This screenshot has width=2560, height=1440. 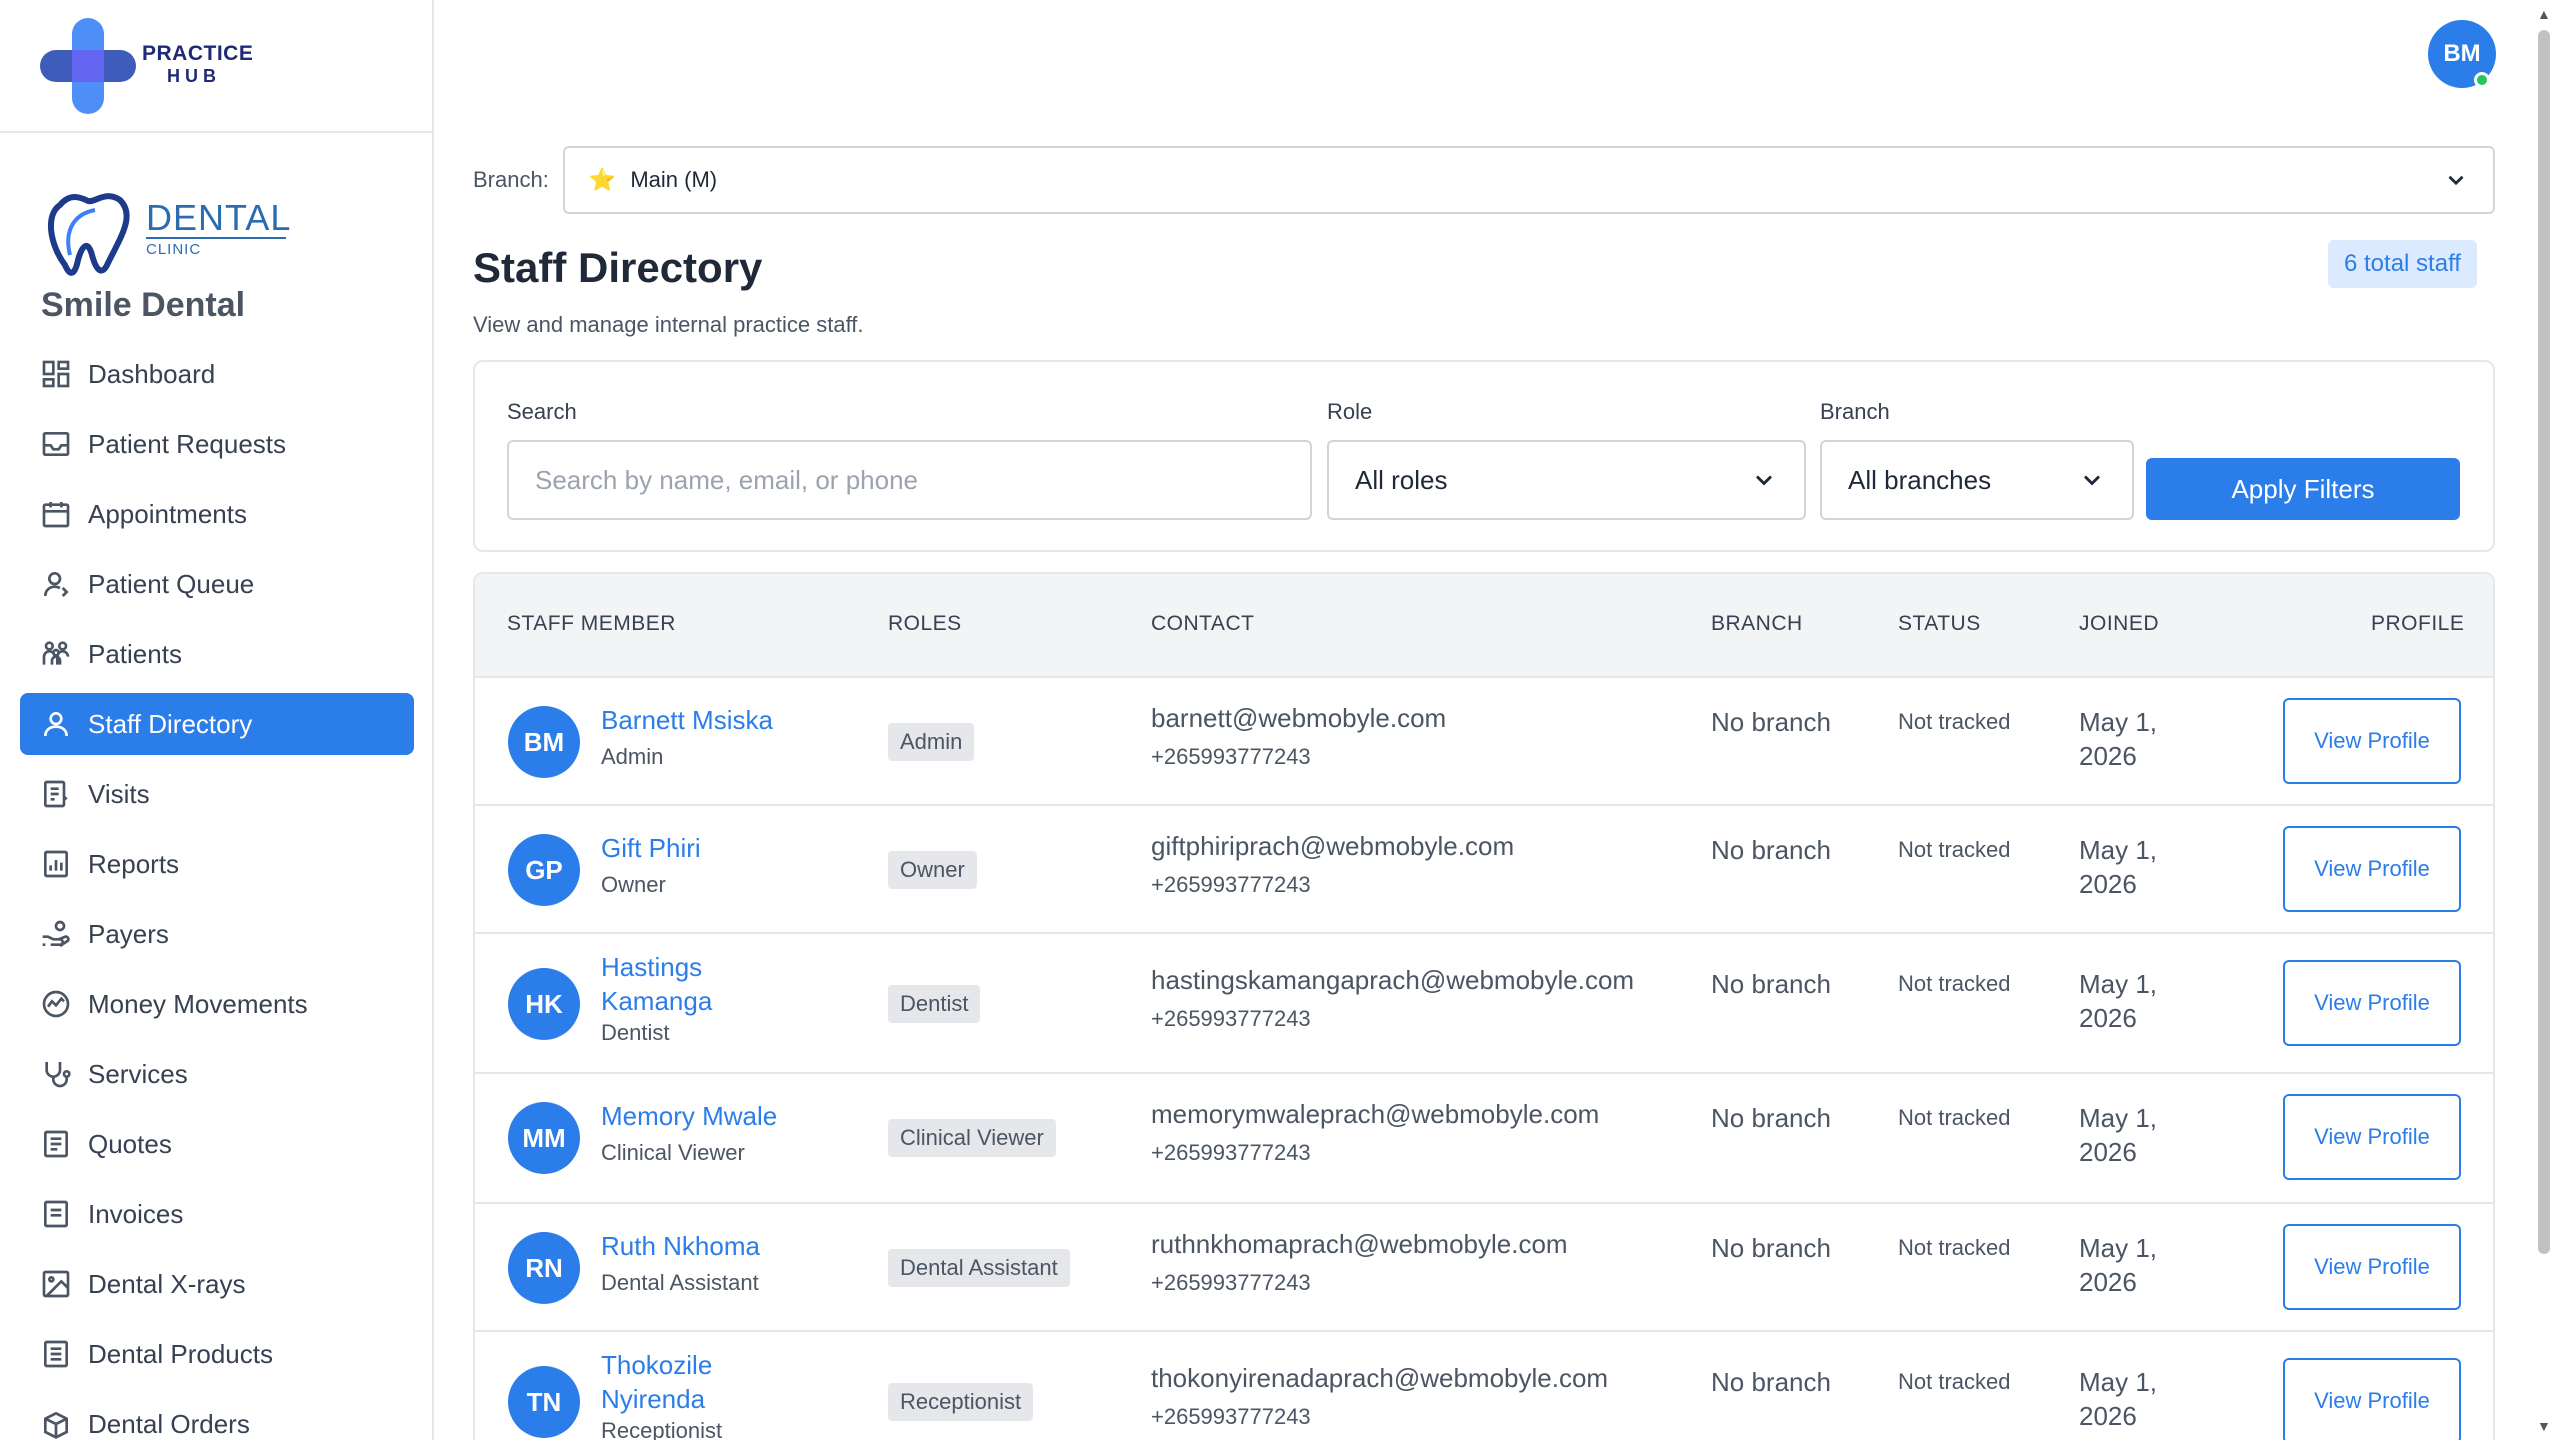 What do you see at coordinates (701, 848) in the screenshot?
I see `staff-name-link: Gift Phiri` at bounding box center [701, 848].